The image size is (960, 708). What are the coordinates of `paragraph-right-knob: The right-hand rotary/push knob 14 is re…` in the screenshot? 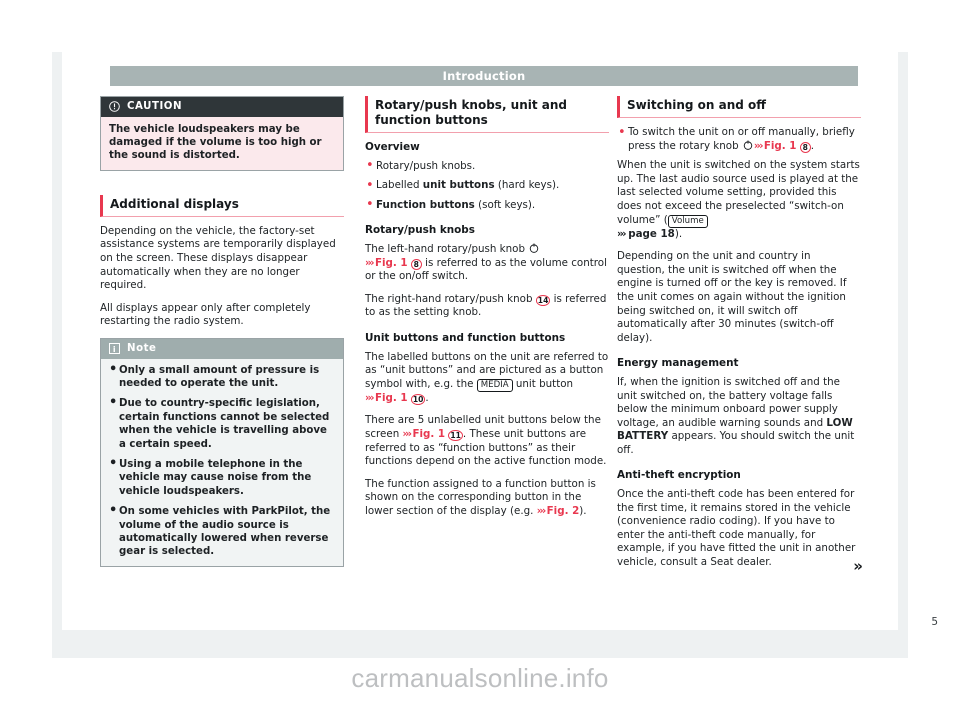 It's located at (487, 306).